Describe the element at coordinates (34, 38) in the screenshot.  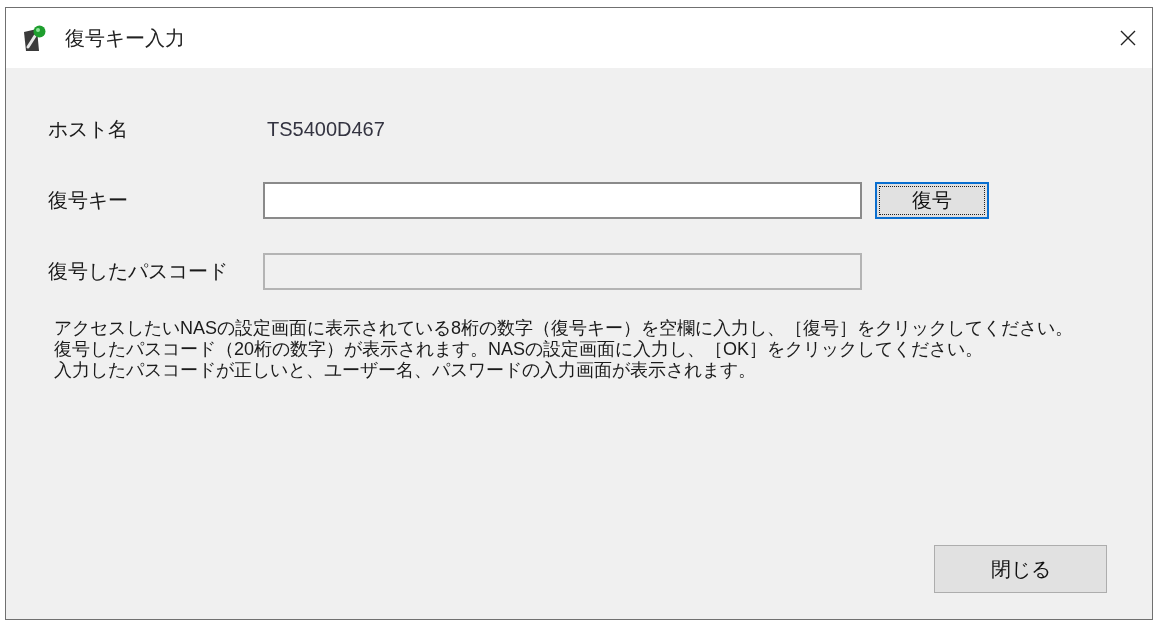
I see `app-logo-icon` at that location.